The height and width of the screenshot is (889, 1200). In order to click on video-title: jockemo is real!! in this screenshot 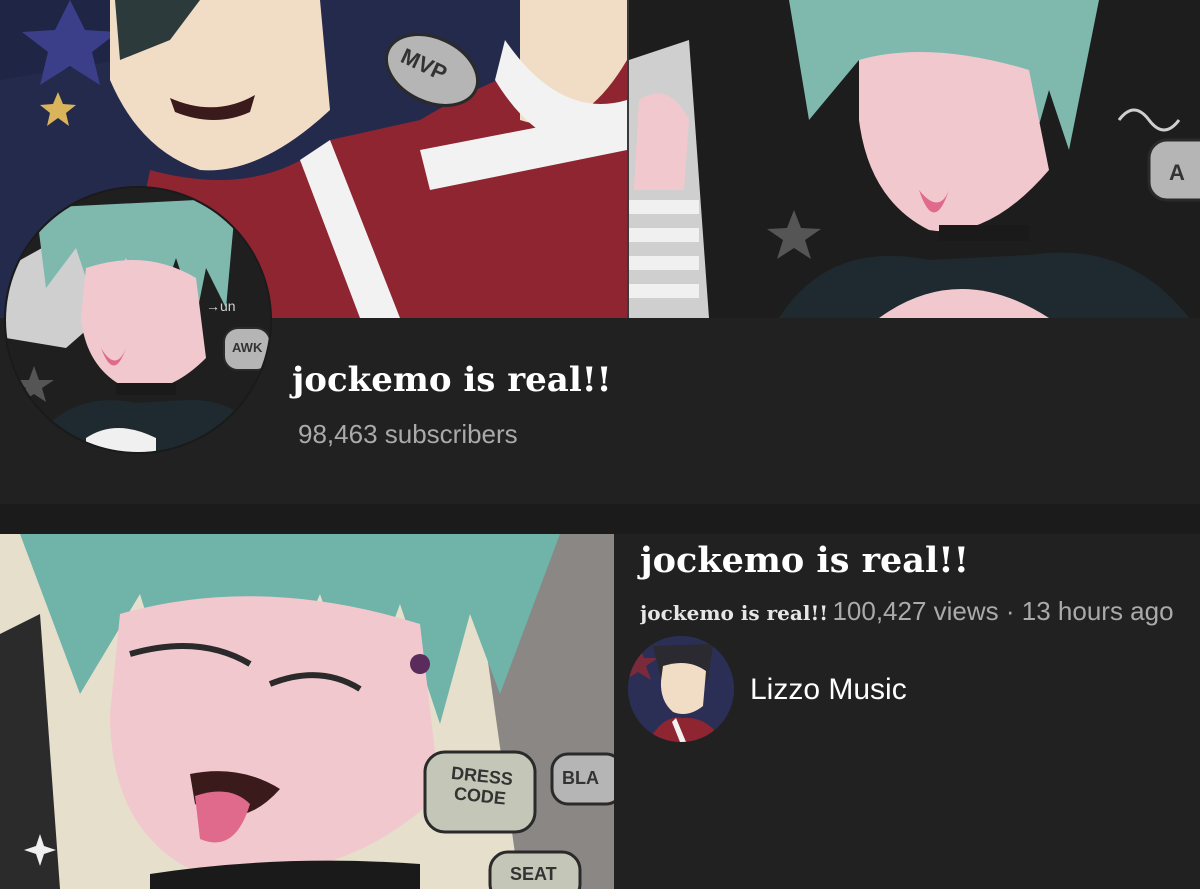, I will do `click(804, 560)`.